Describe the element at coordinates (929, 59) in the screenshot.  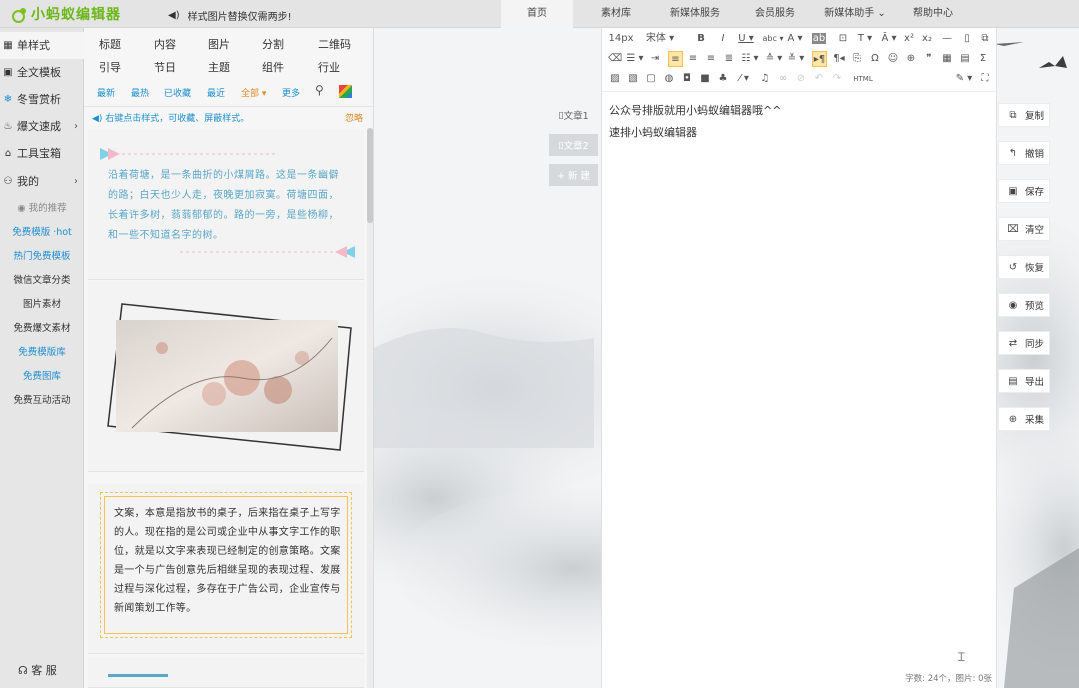
I see `quote-icon: ❞` at that location.